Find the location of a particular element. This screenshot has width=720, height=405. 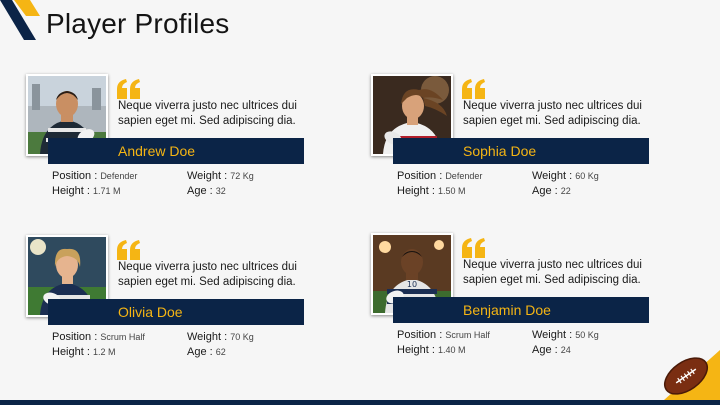

stat-height: Height : 1.71 M is located at coordinates (86, 191).